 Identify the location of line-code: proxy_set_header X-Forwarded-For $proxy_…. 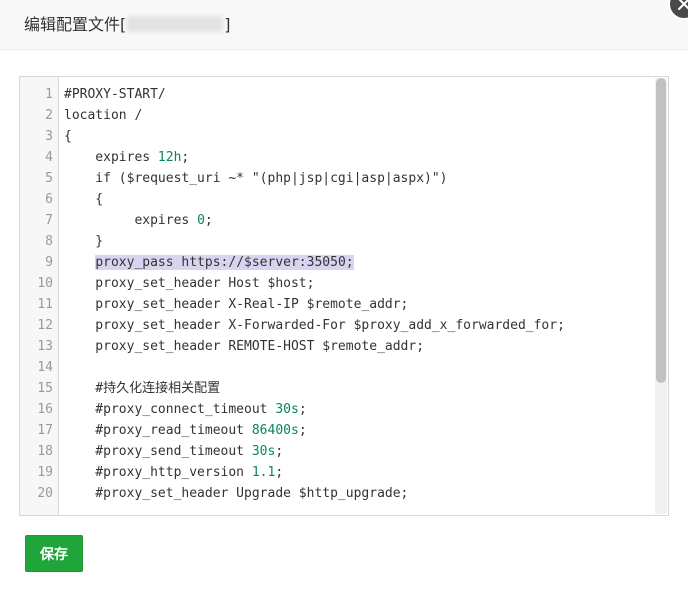
(314, 325).